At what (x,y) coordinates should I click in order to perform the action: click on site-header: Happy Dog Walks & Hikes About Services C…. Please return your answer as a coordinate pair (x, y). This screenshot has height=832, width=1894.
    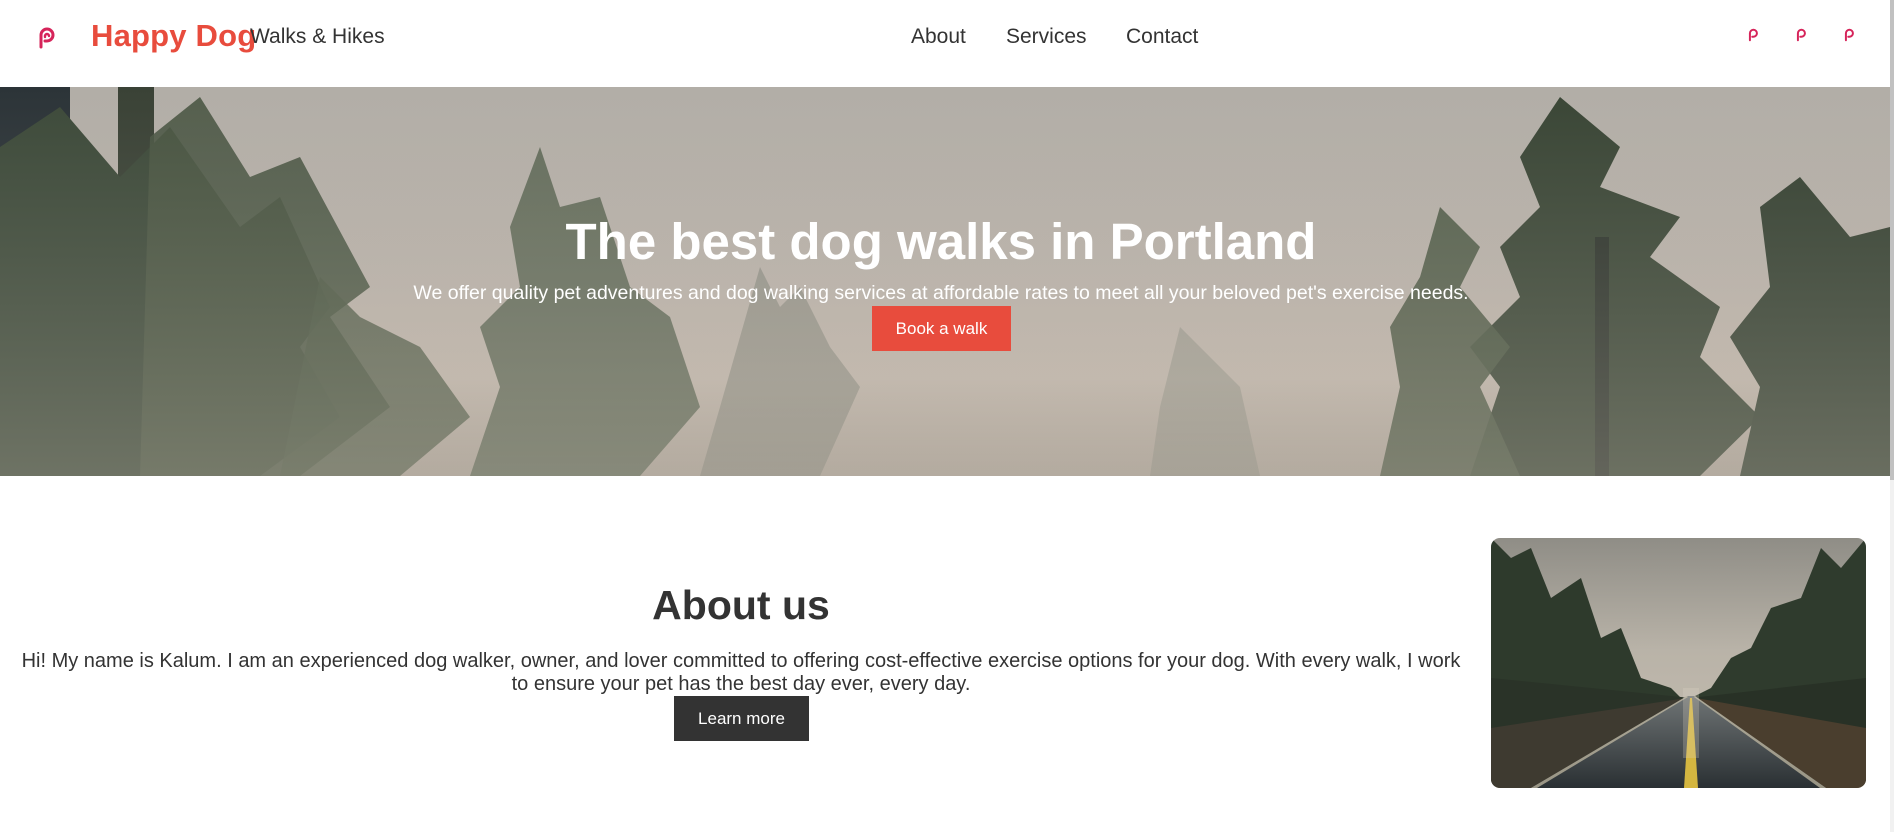
    Looking at the image, I should click on (947, 43).